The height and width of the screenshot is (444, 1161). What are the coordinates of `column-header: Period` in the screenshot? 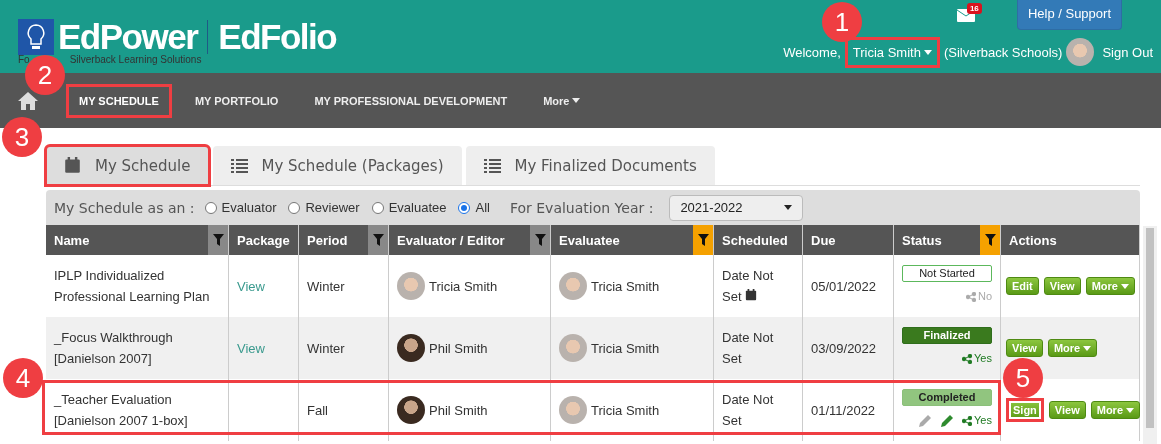 It's located at (344, 240).